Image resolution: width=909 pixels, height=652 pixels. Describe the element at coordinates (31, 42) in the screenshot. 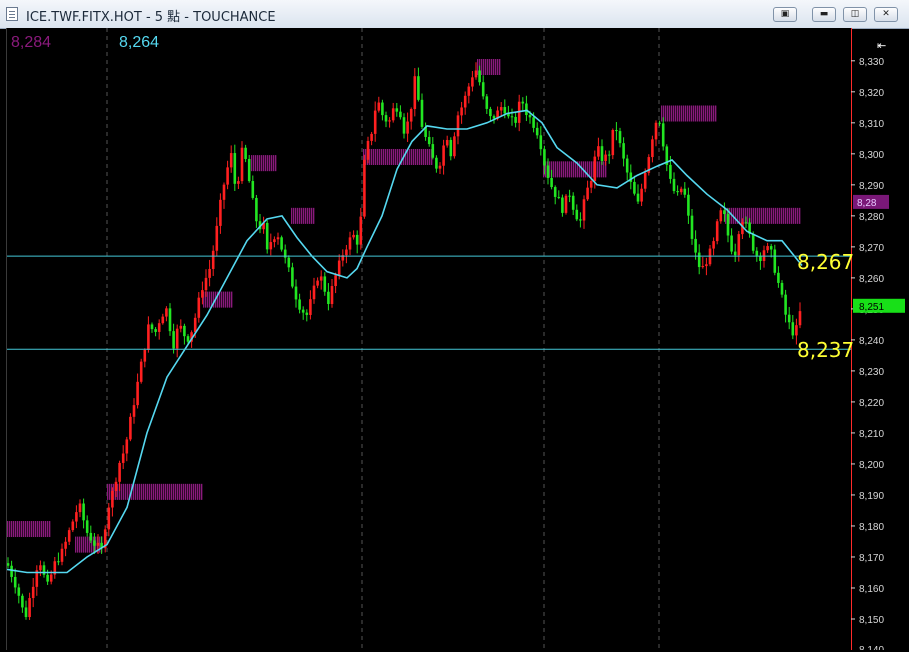

I see `header-value-left: 8,284` at that location.